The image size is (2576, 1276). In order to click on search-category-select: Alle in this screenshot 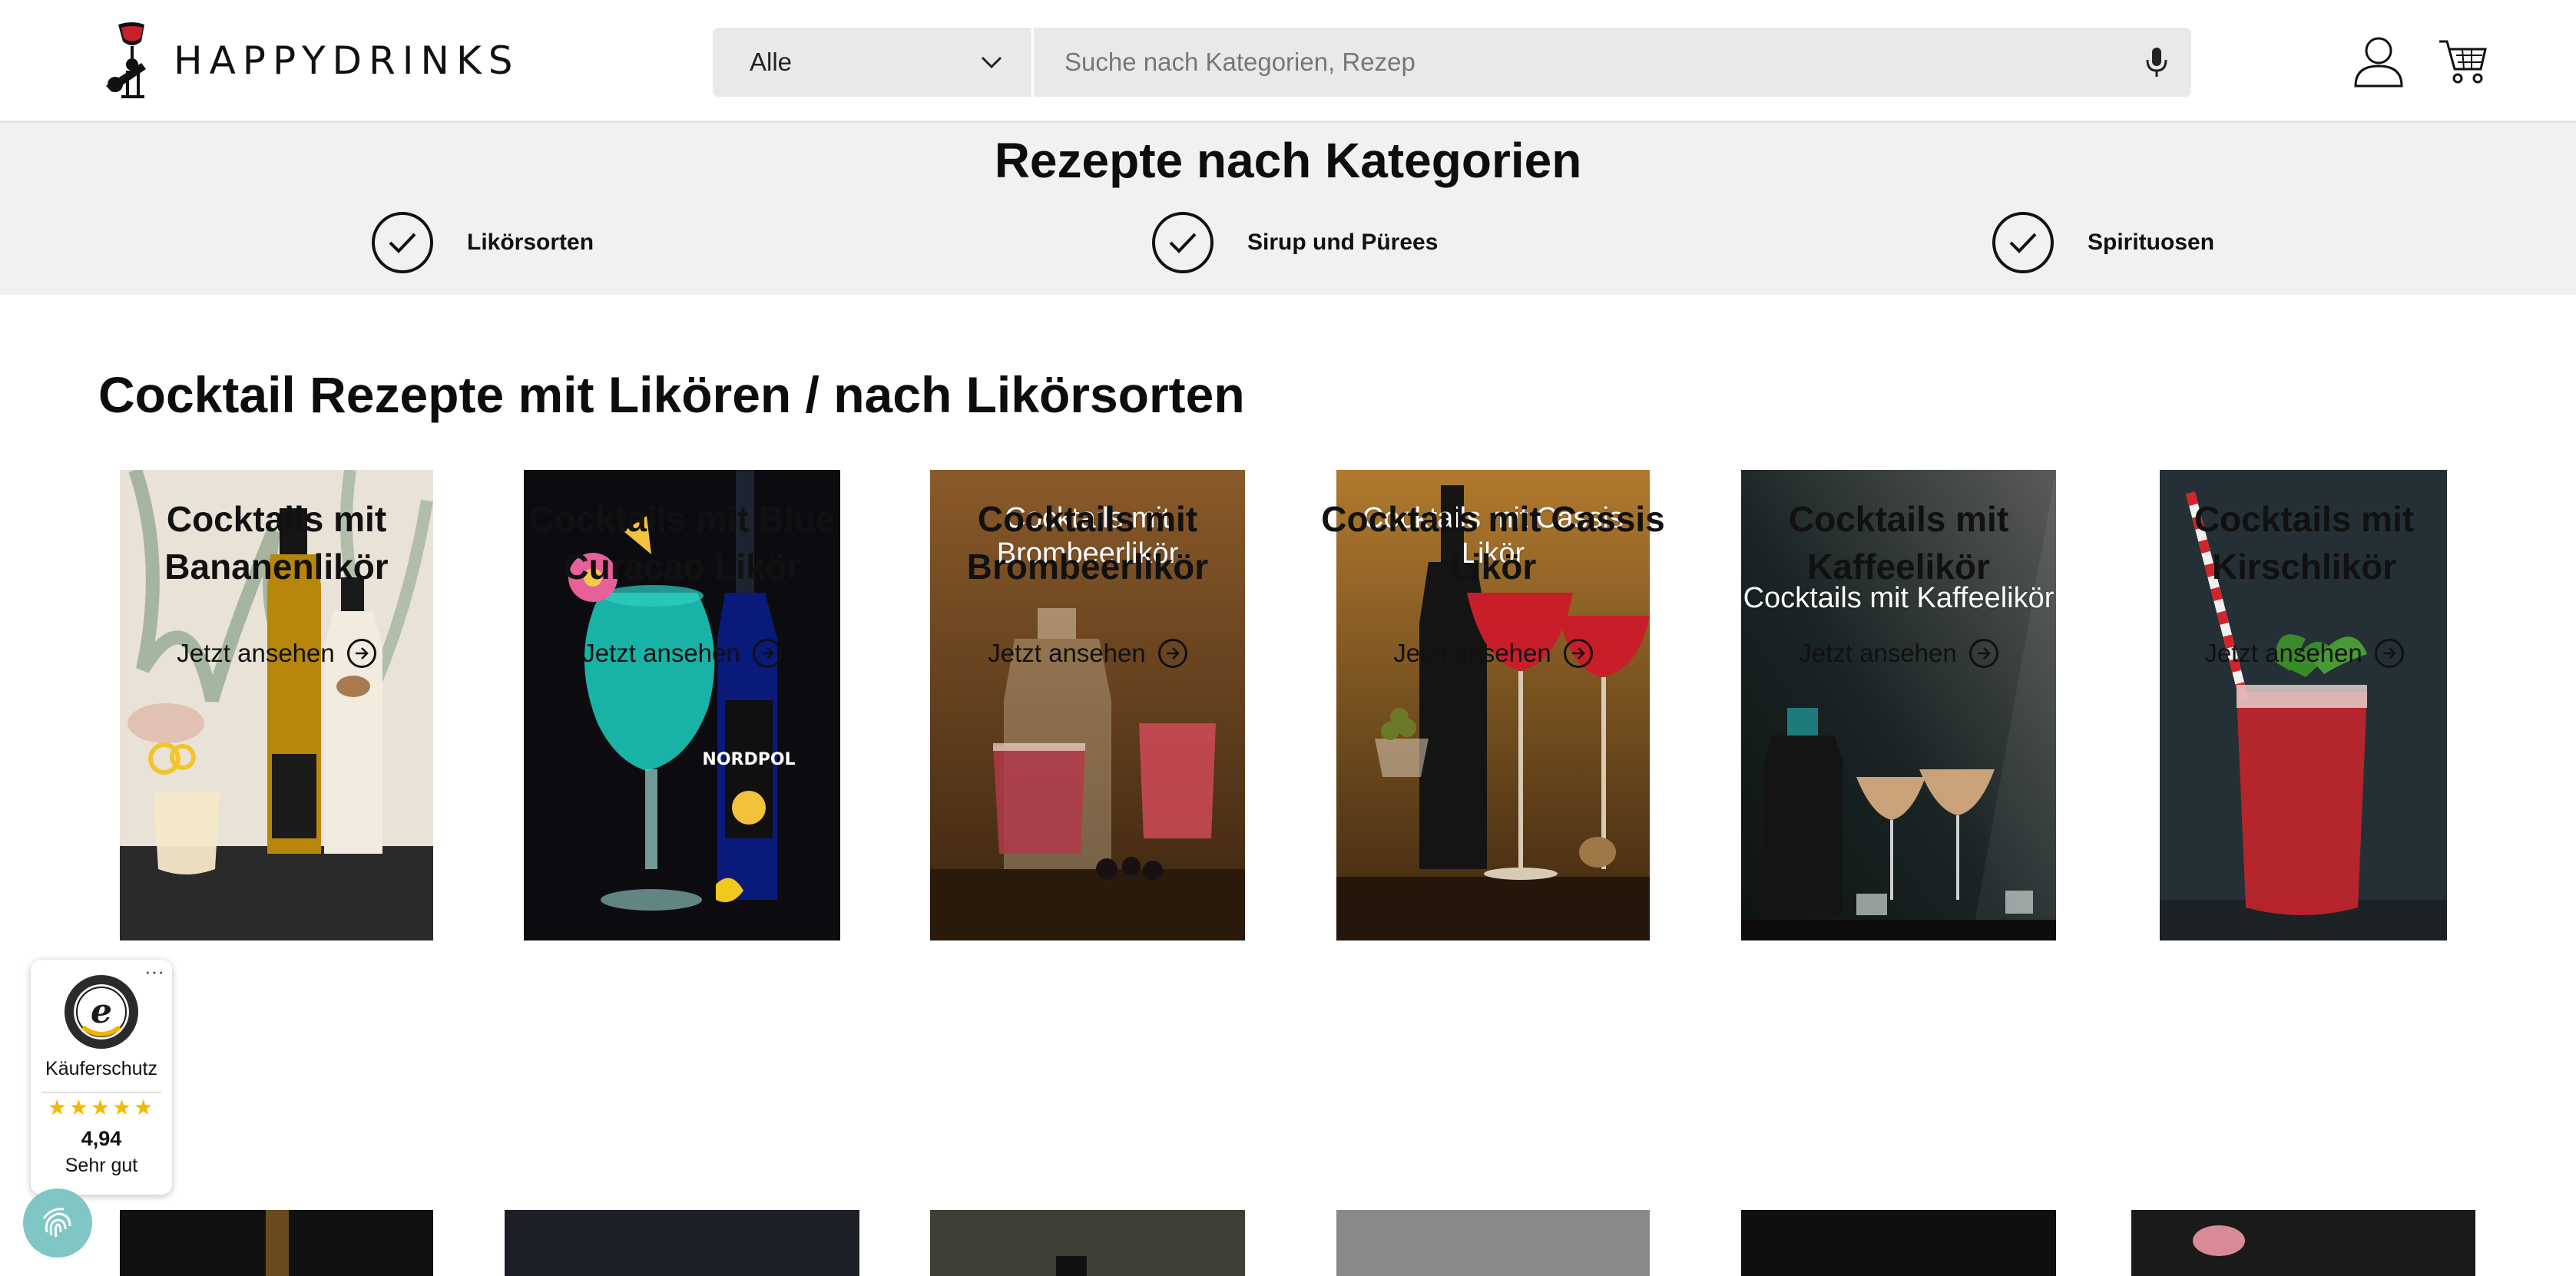, I will do `click(874, 62)`.